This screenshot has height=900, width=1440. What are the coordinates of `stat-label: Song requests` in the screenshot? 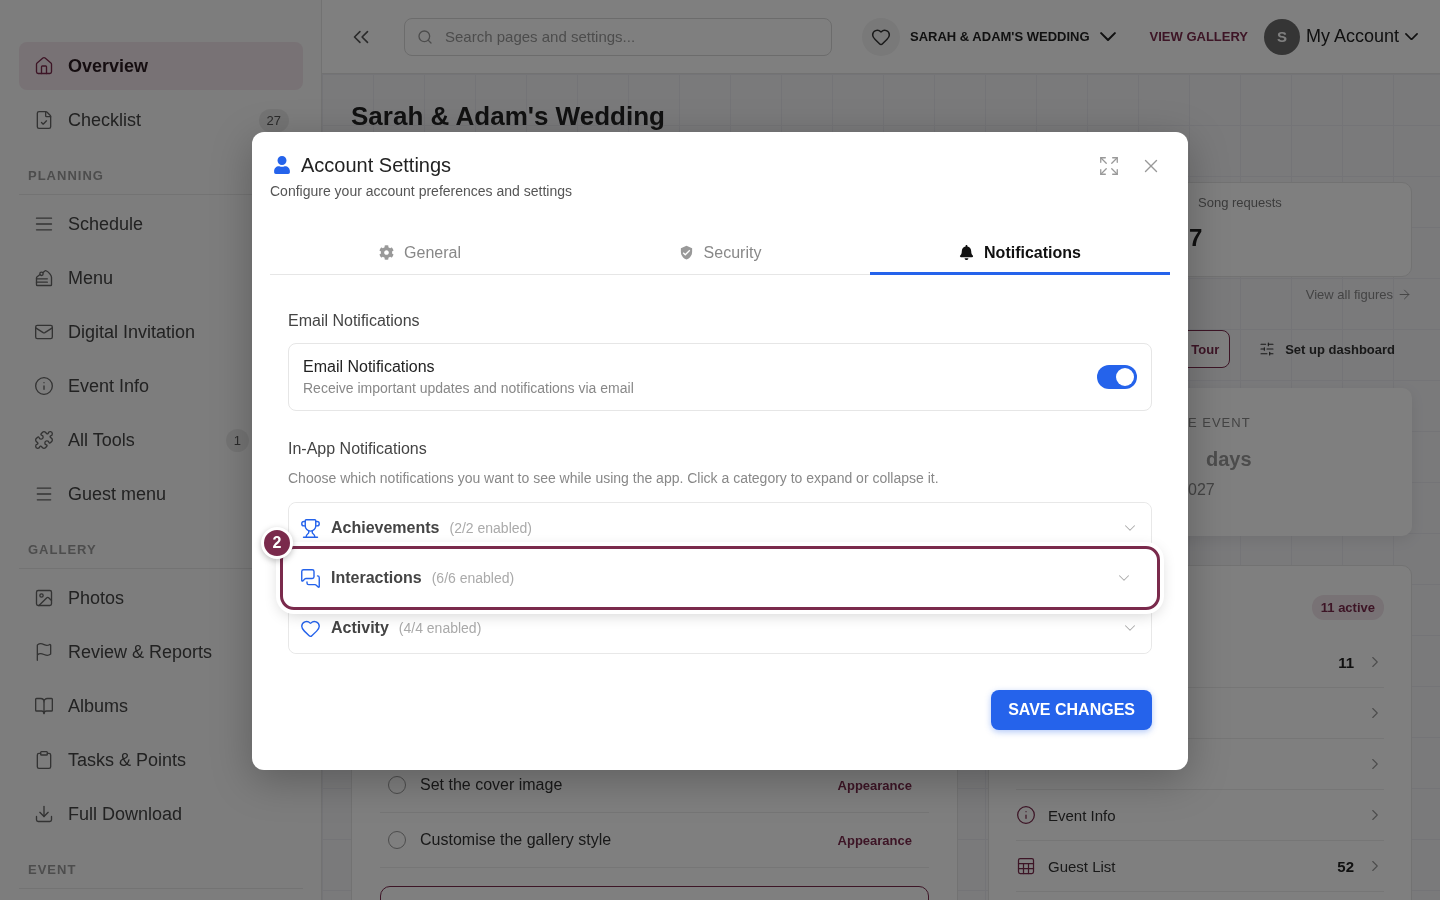 It's located at (1240, 202).